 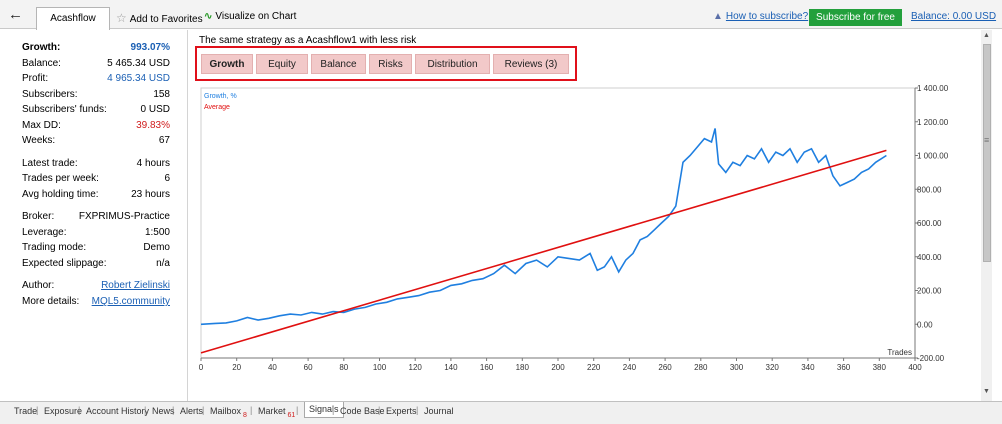 I want to click on bottom-tab-exposure: Exposure, so click(x=63, y=412).